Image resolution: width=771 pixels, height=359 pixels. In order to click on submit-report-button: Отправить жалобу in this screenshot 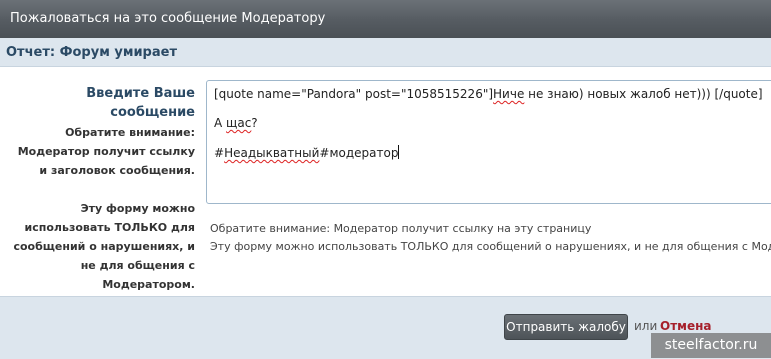, I will do `click(566, 327)`.